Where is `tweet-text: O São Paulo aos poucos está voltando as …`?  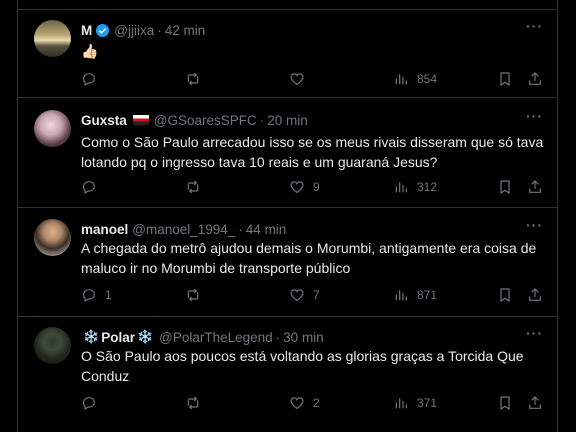
tweet-text: O São Paulo aos poucos está voltando as … is located at coordinates (302, 366).